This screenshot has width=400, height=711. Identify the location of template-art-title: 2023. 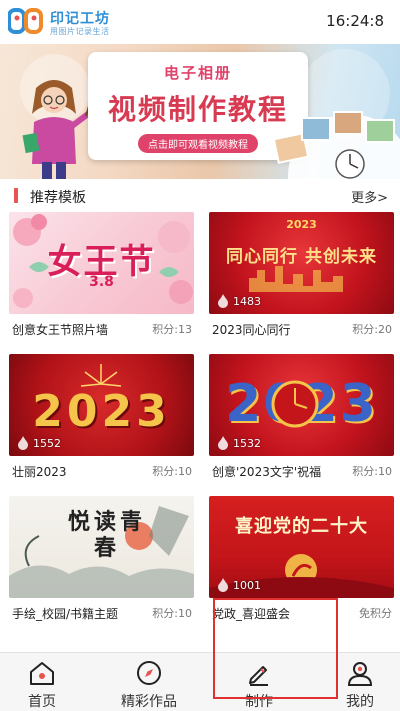
(101, 411).